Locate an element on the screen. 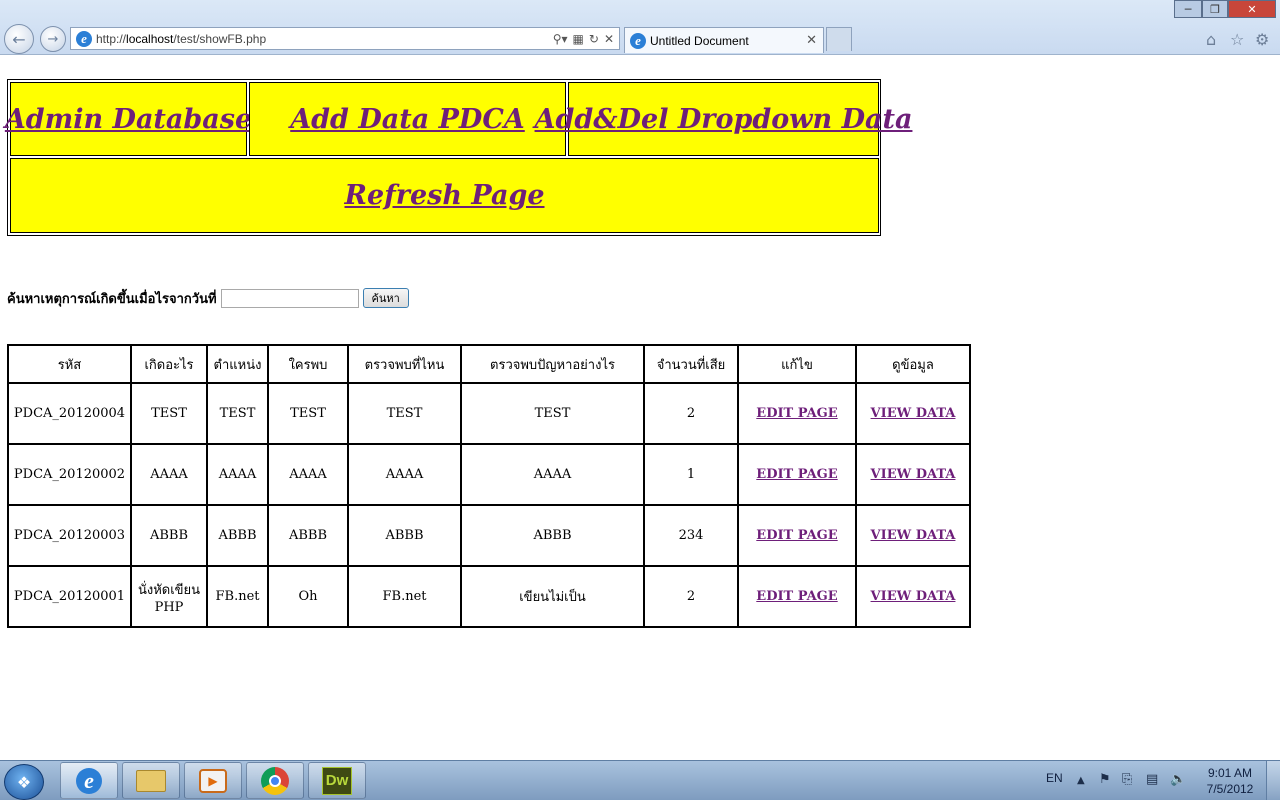  minimize-button: ─ is located at coordinates (1188, 9).